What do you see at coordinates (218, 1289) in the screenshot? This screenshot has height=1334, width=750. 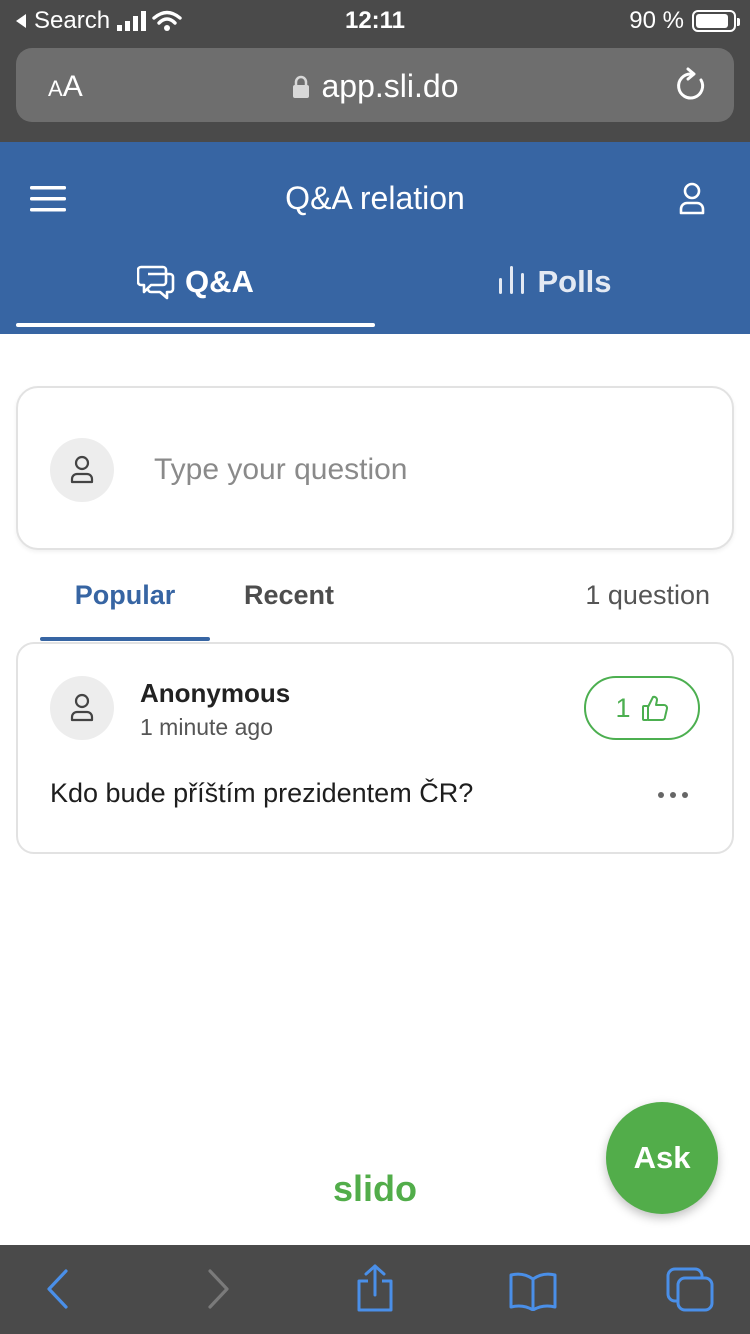 I see `chevron-right-icon` at bounding box center [218, 1289].